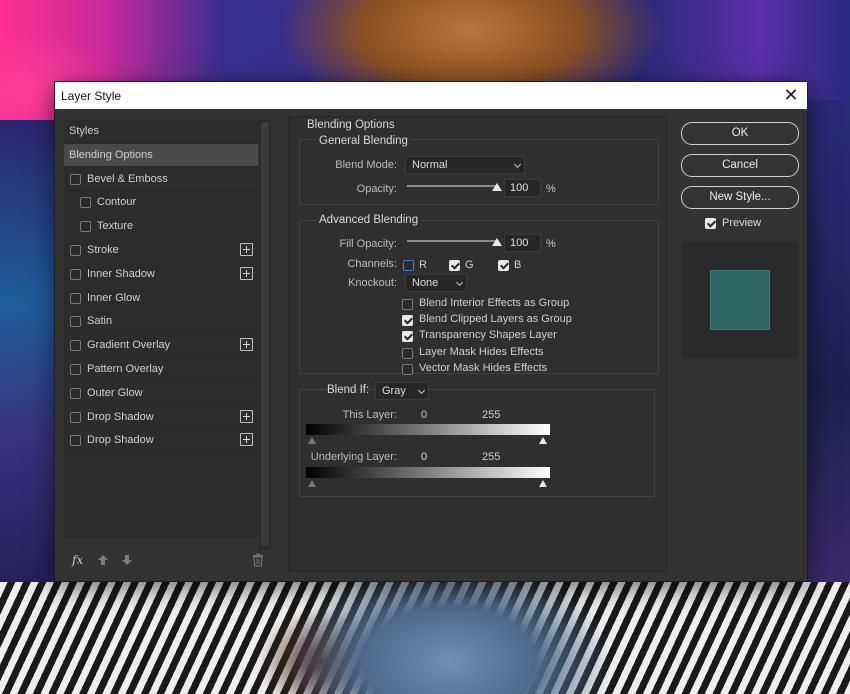 This screenshot has width=850, height=694. What do you see at coordinates (258, 560) in the screenshot?
I see `trash-icon` at bounding box center [258, 560].